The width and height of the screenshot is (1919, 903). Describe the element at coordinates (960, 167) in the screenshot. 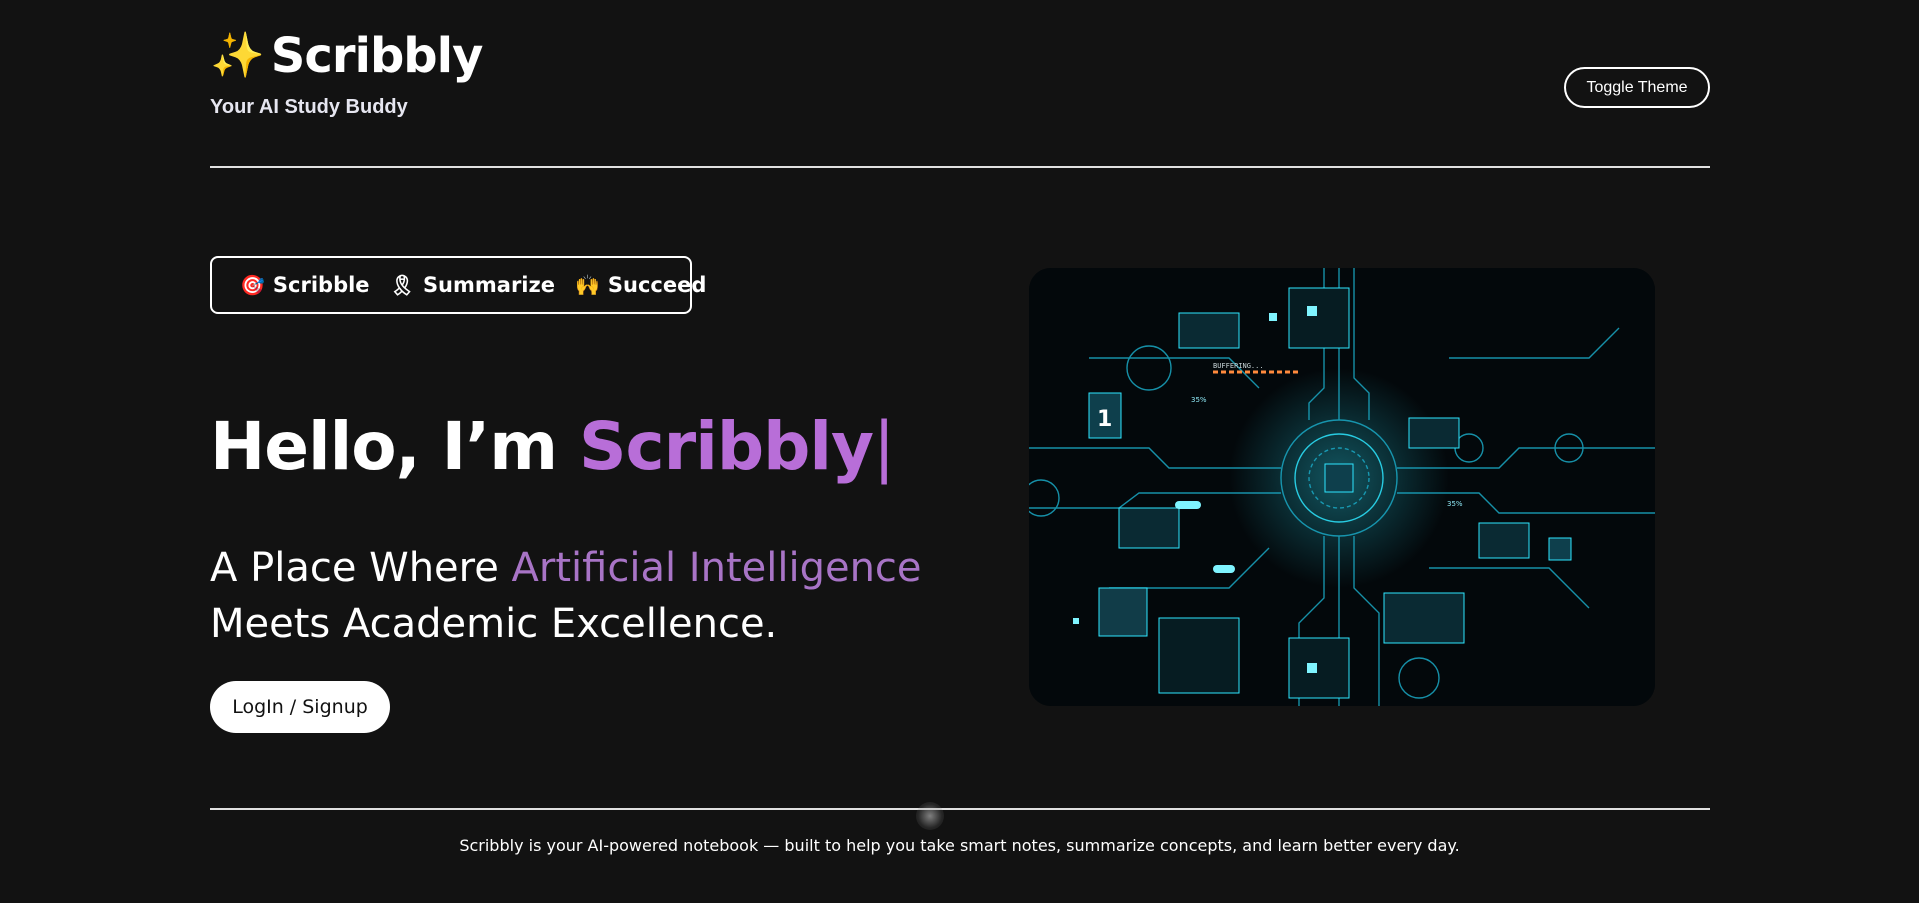

I see `header-divider` at that location.